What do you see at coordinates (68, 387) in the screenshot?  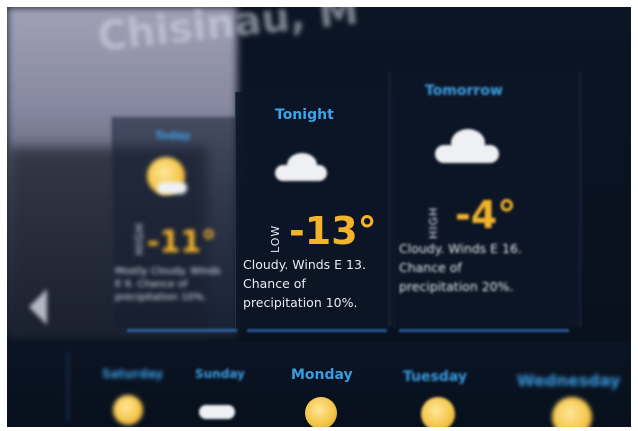 I see `strip-divider` at bounding box center [68, 387].